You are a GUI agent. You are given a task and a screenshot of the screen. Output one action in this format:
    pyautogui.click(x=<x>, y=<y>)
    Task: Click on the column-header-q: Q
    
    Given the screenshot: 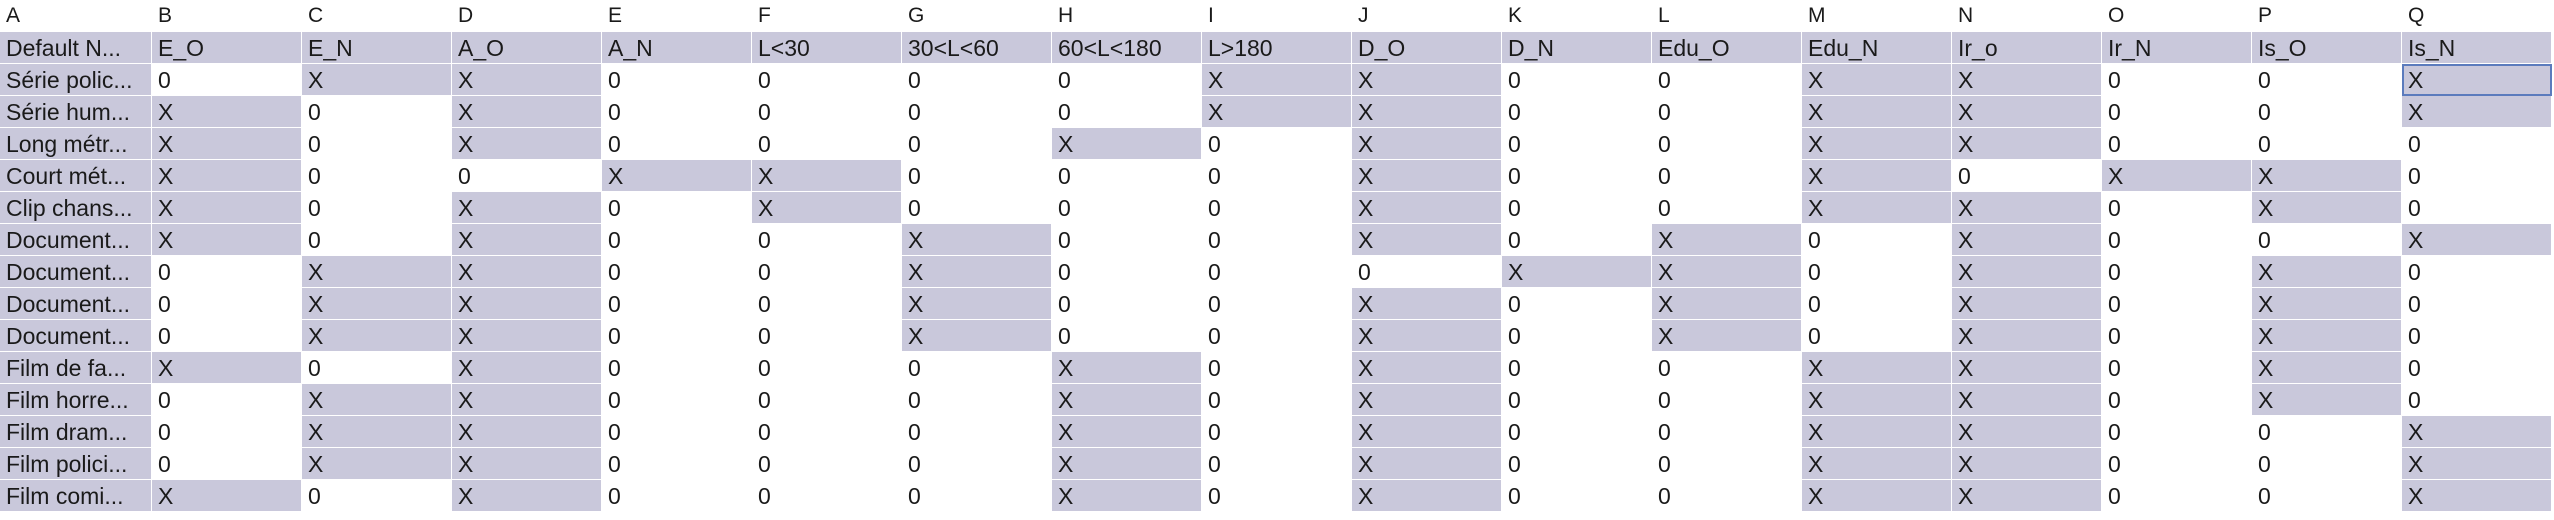 What is the action you would take?
    pyautogui.click(x=2477, y=16)
    